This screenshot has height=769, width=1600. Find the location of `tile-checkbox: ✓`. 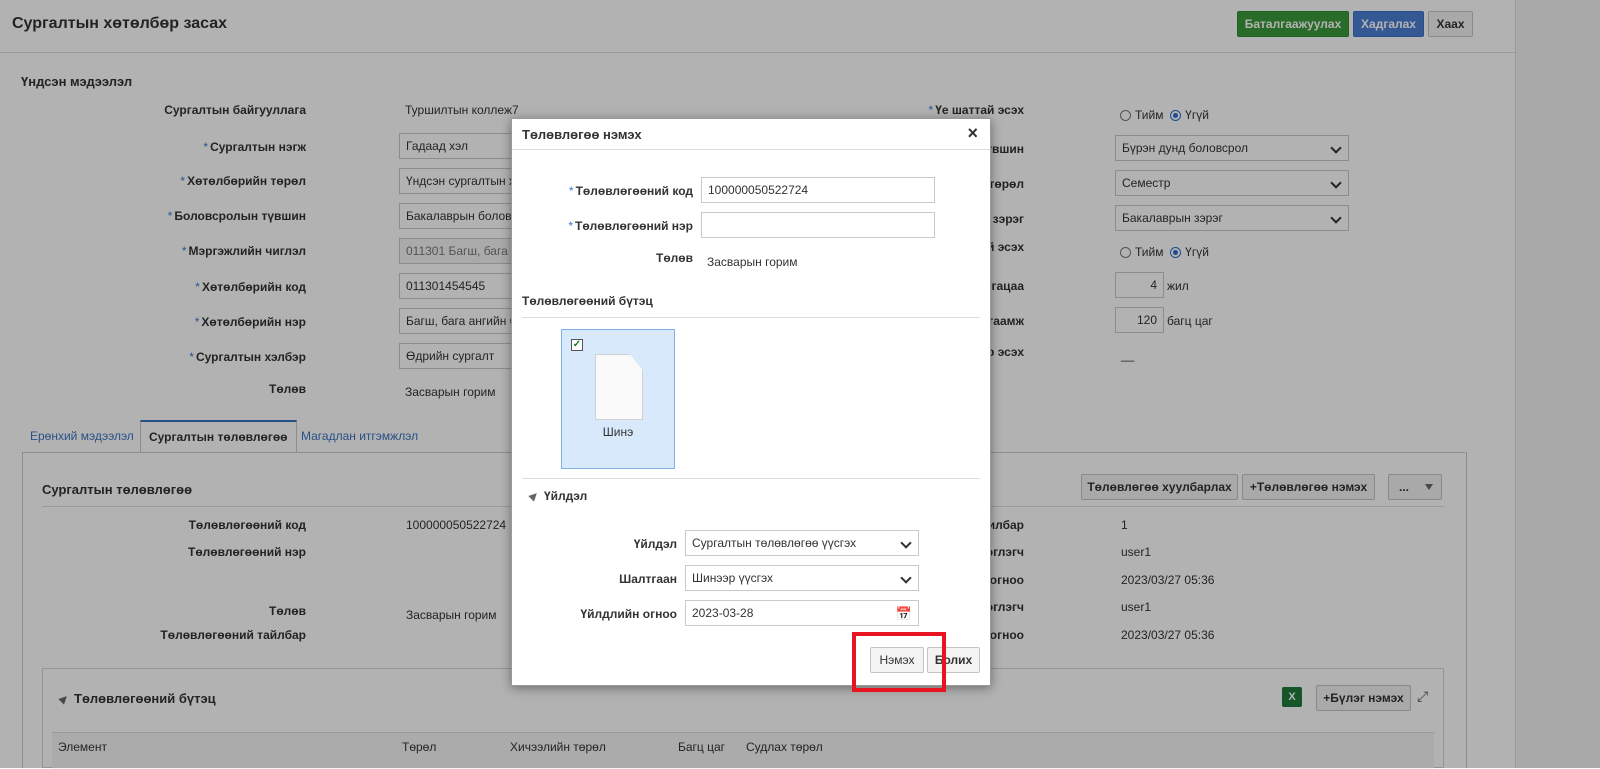

tile-checkbox: ✓ is located at coordinates (577, 345).